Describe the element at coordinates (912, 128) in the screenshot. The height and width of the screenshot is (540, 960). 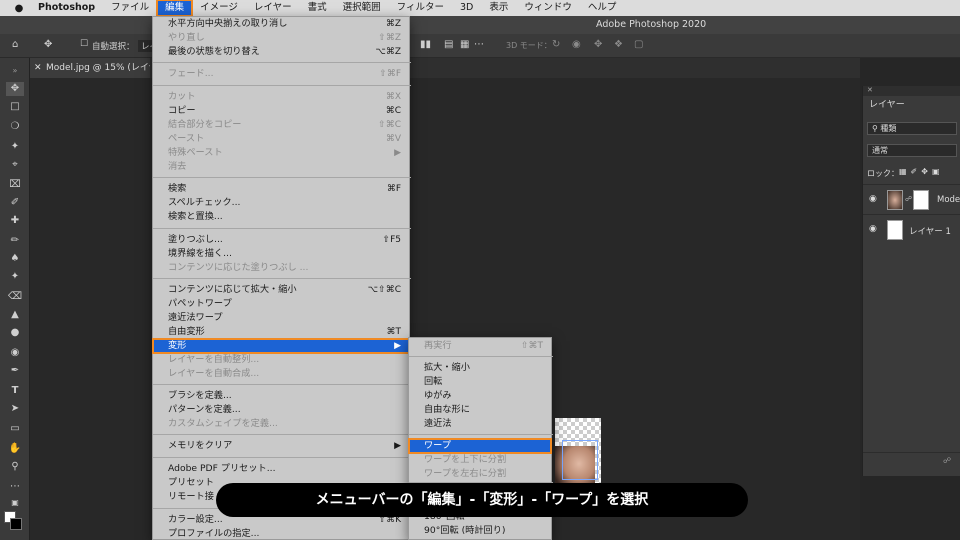
I see `layer-filter-select: ⚲ 種類` at that location.